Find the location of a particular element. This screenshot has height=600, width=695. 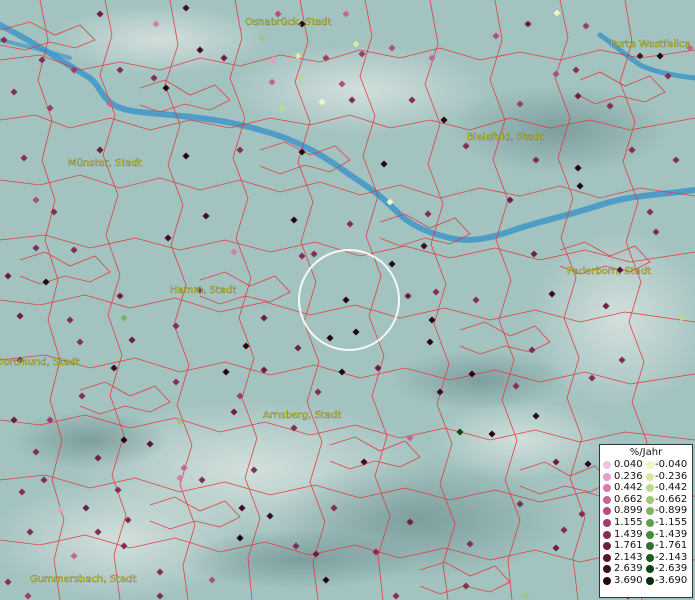

legend-row: 1.155 -1.155 is located at coordinates (646, 523).